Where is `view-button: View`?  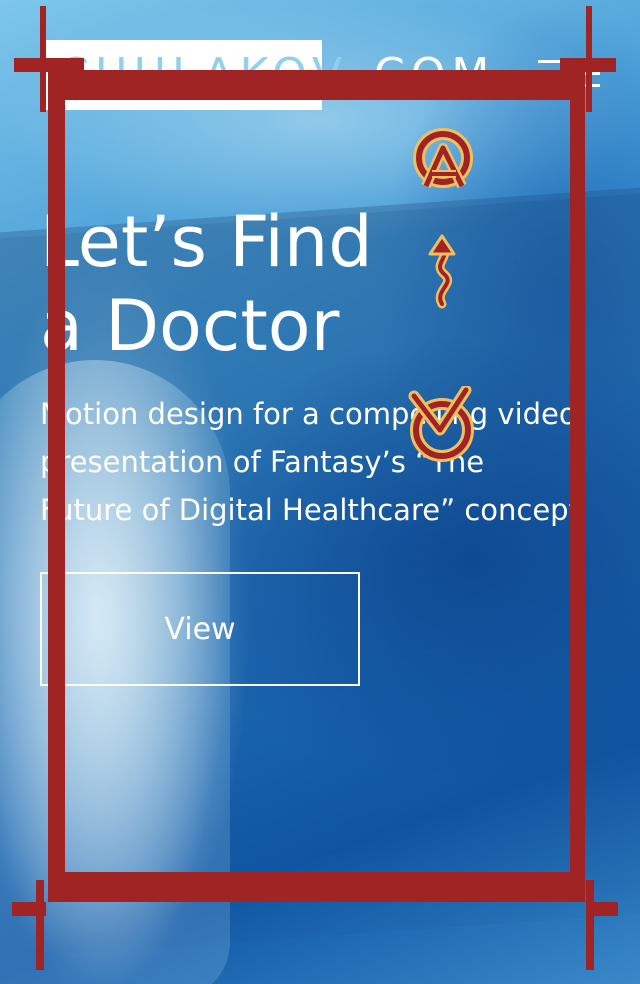
view-button: View is located at coordinates (200, 629).